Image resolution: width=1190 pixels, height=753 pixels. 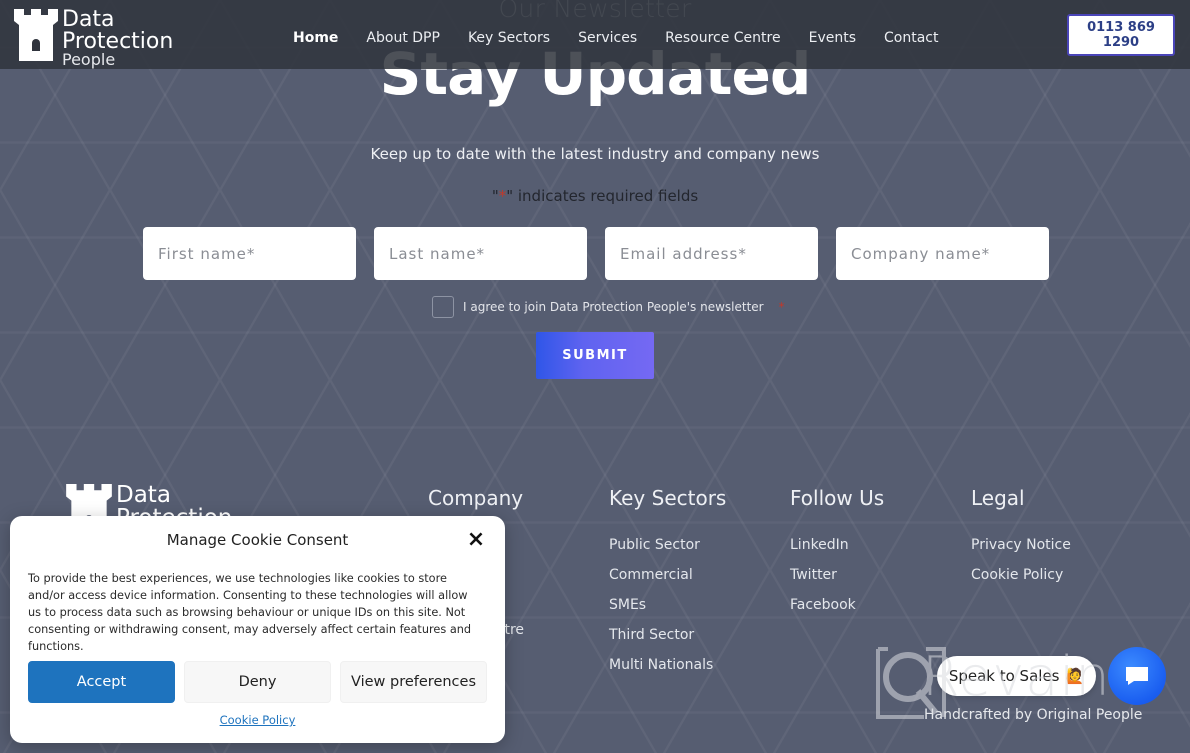 I want to click on speak-to-sales-button: Speak to Sales 🙋, so click(x=1016, y=676).